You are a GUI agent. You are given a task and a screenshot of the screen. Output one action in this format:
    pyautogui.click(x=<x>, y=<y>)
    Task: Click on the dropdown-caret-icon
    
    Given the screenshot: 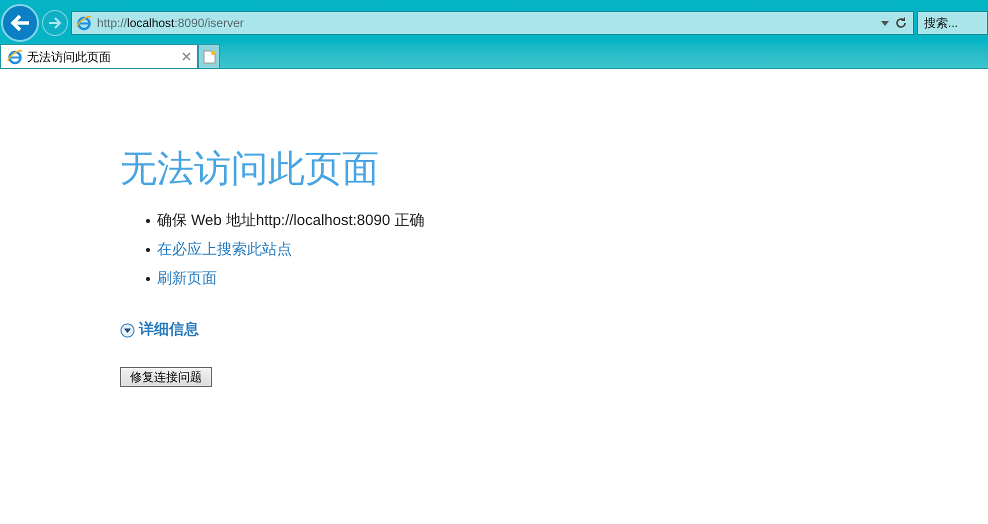 What is the action you would take?
    pyautogui.click(x=885, y=23)
    